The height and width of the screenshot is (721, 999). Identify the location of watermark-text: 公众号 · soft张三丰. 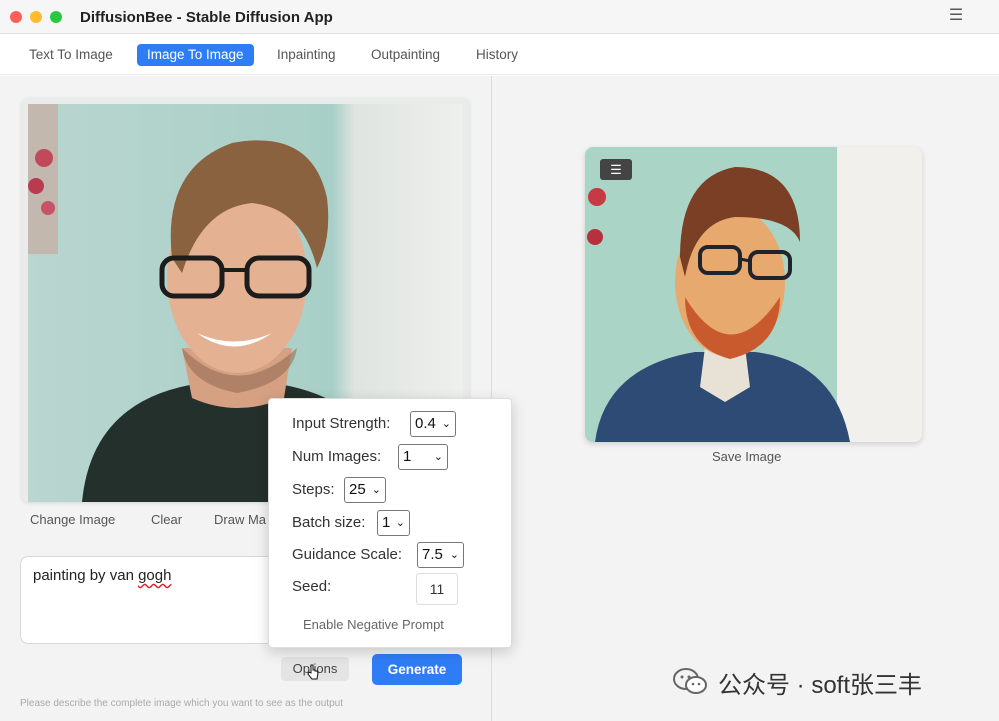
(820, 685).